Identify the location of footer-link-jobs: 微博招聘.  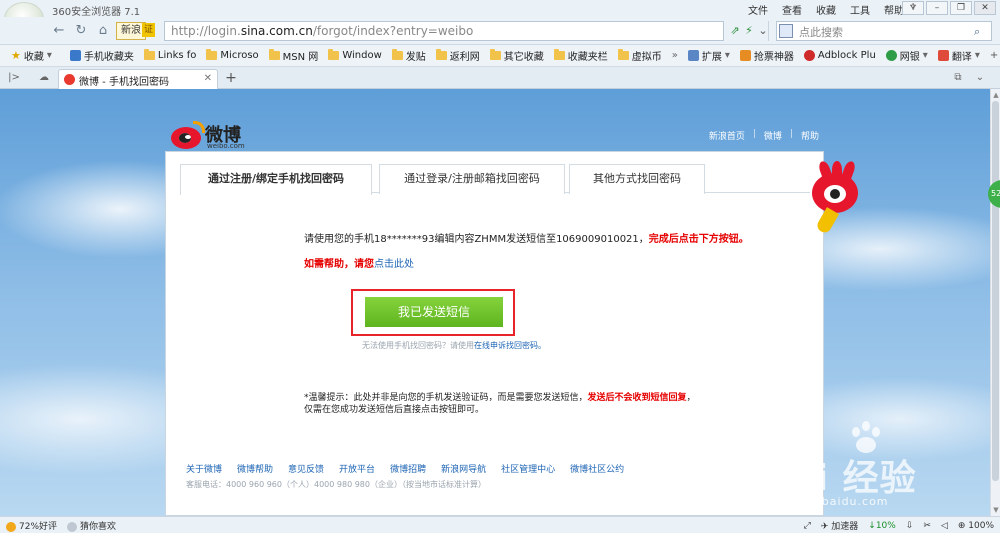
(408, 468).